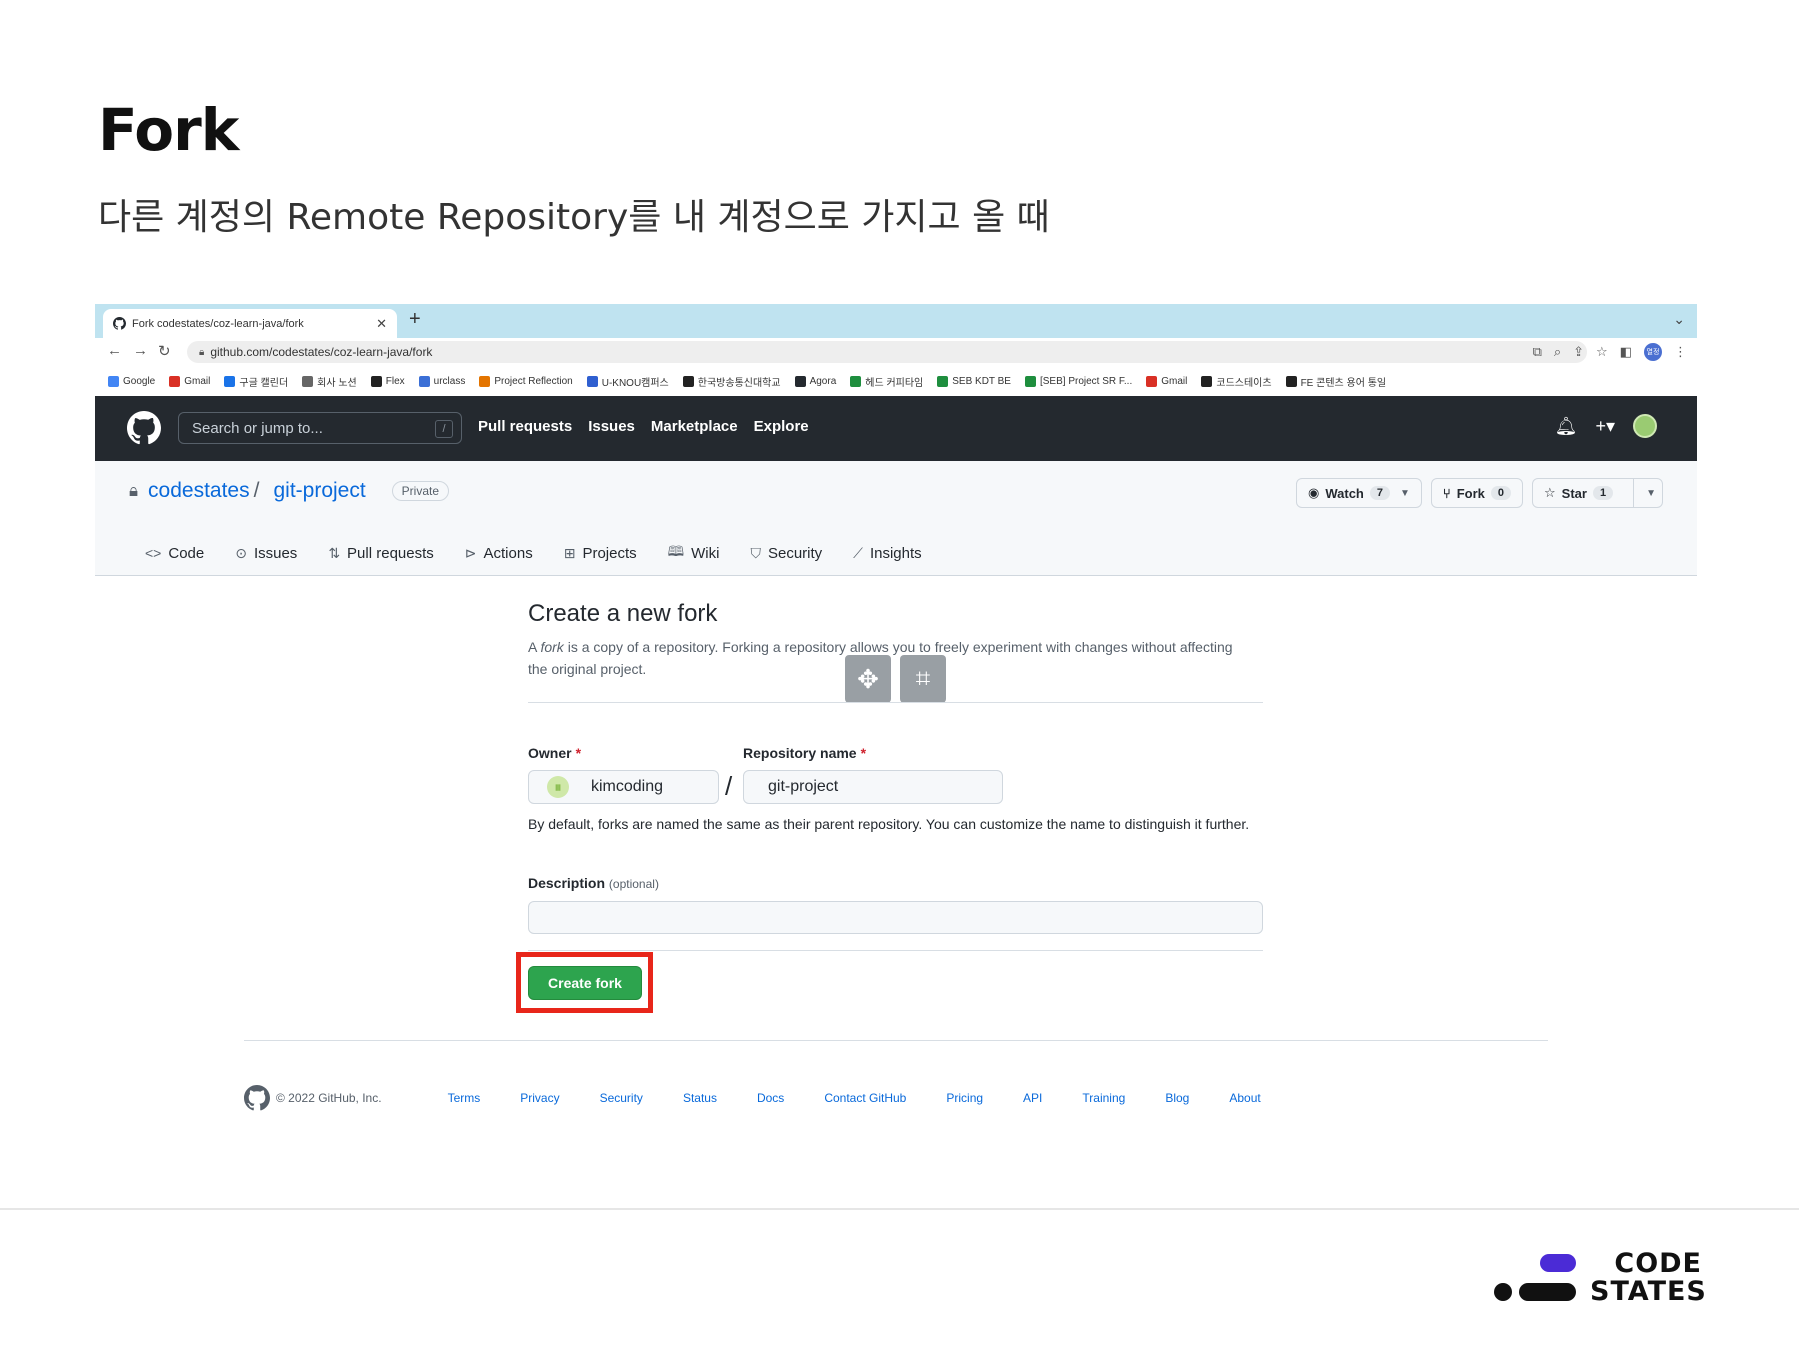  I want to click on slide-divider, so click(899, 1209).